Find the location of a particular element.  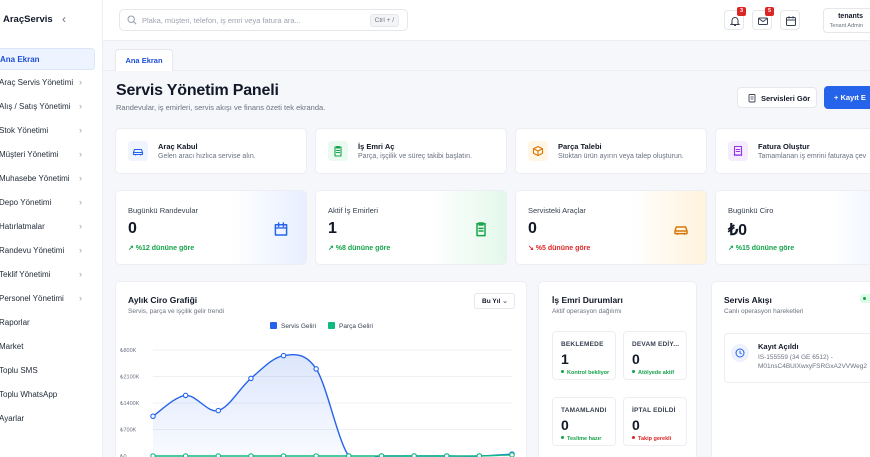

status-value: 1 is located at coordinates (565, 359).